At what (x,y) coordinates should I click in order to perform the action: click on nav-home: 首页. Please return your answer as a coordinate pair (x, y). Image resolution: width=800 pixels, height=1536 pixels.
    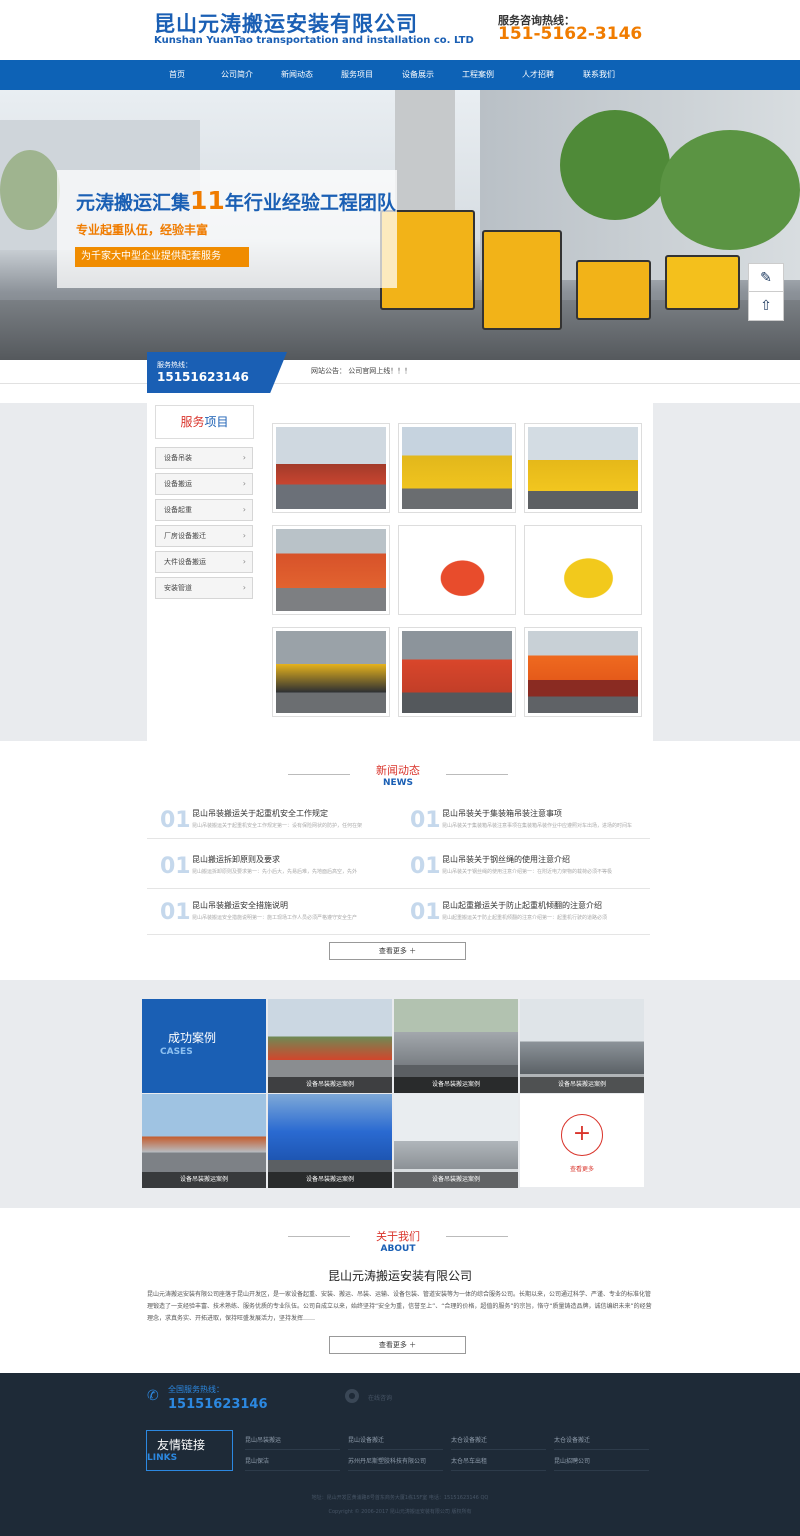
    Looking at the image, I should click on (177, 75).